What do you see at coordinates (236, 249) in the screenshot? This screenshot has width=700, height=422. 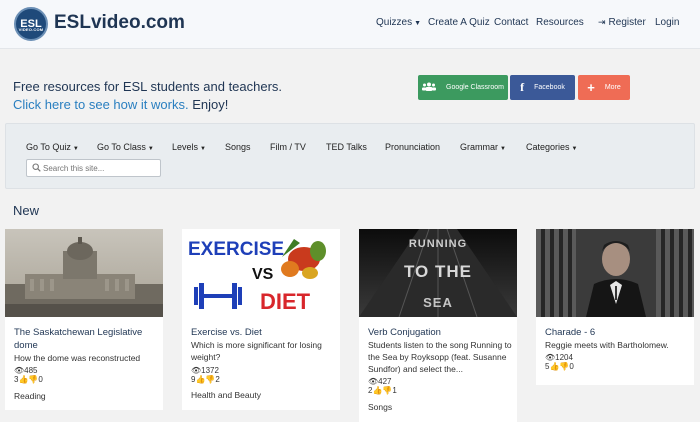 I see `thumbnail-text-exercise: EXERCISE` at bounding box center [236, 249].